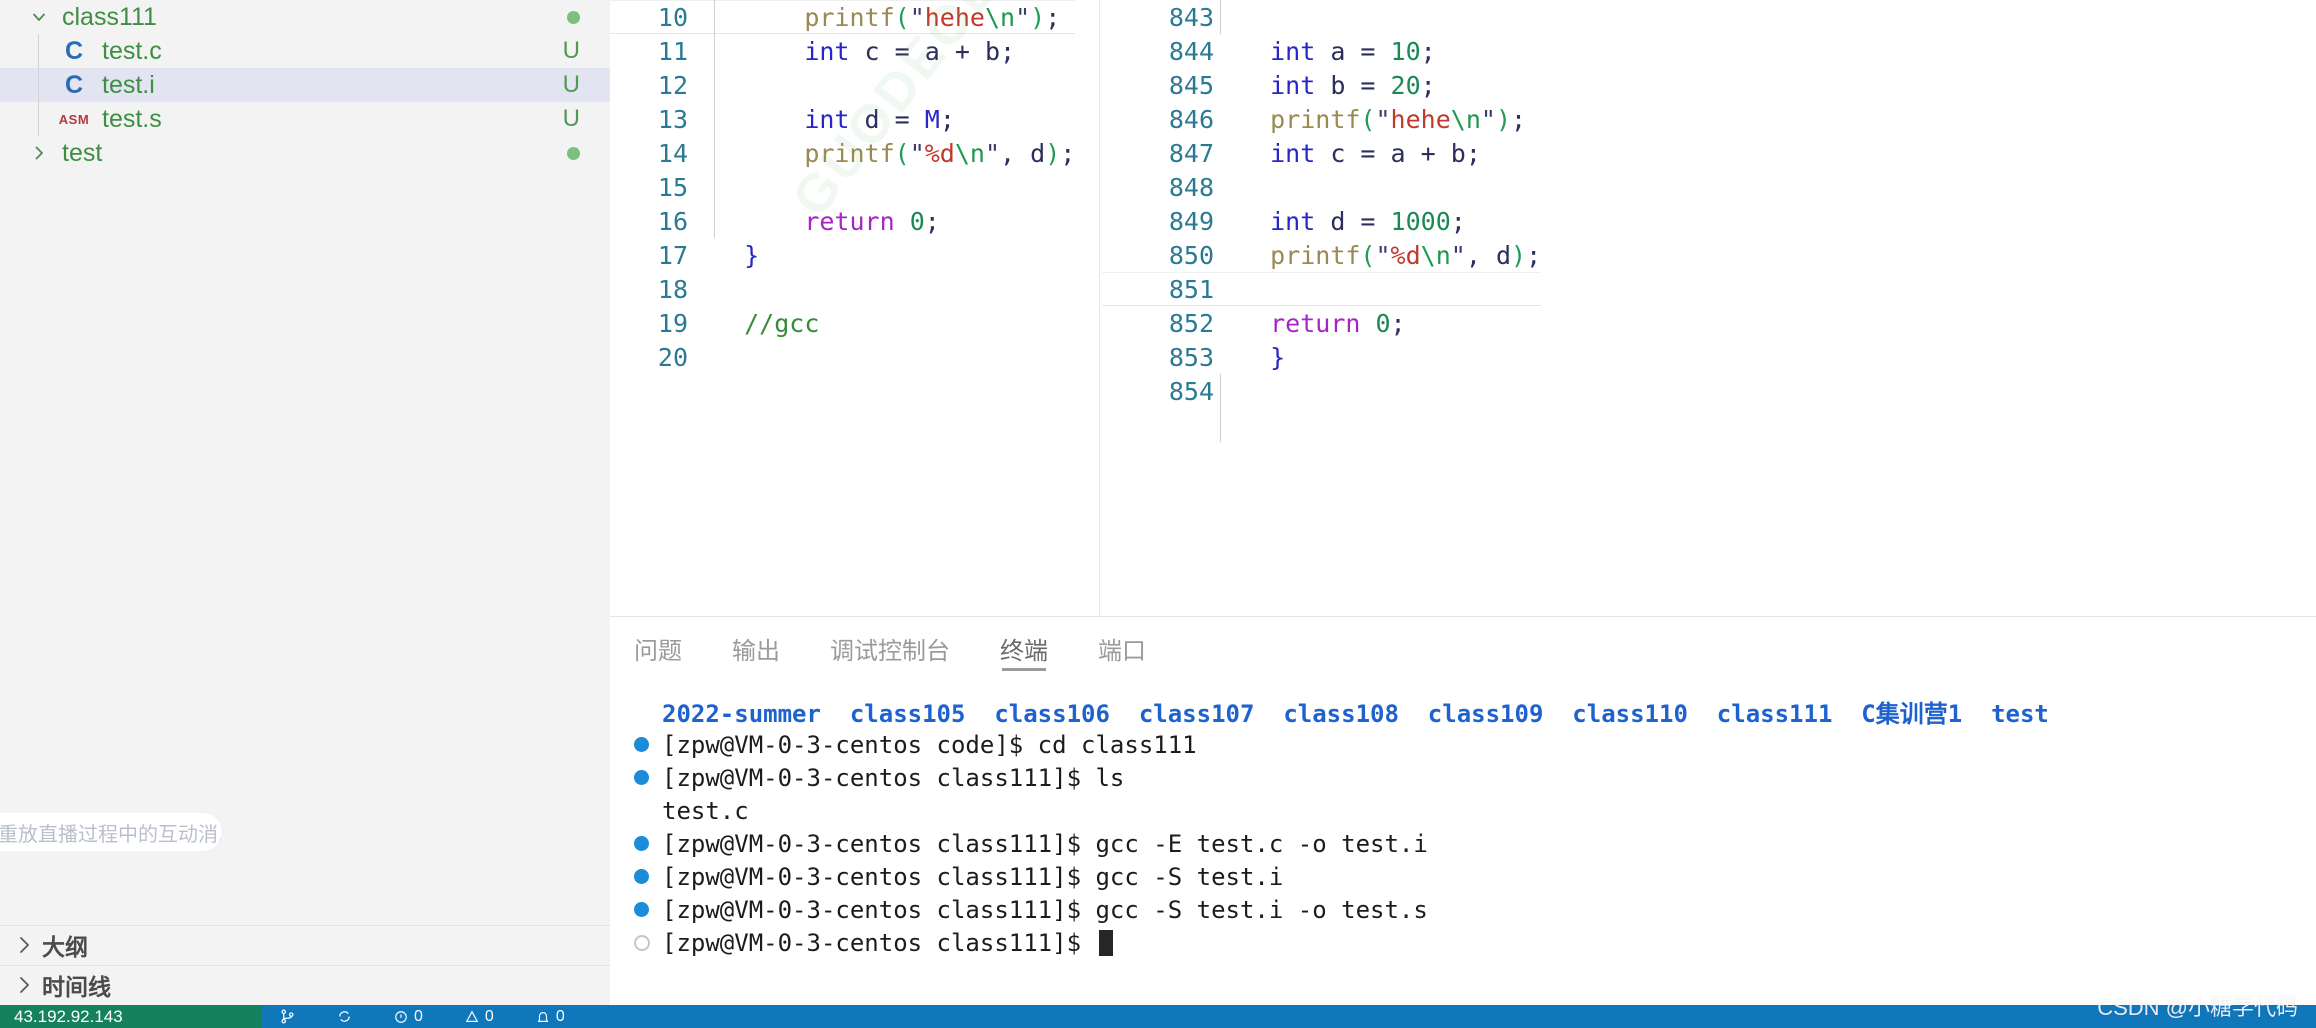  What do you see at coordinates (1158, 1016) in the screenshot?
I see `status-bar: 43.192.92.143 0 0 0` at bounding box center [1158, 1016].